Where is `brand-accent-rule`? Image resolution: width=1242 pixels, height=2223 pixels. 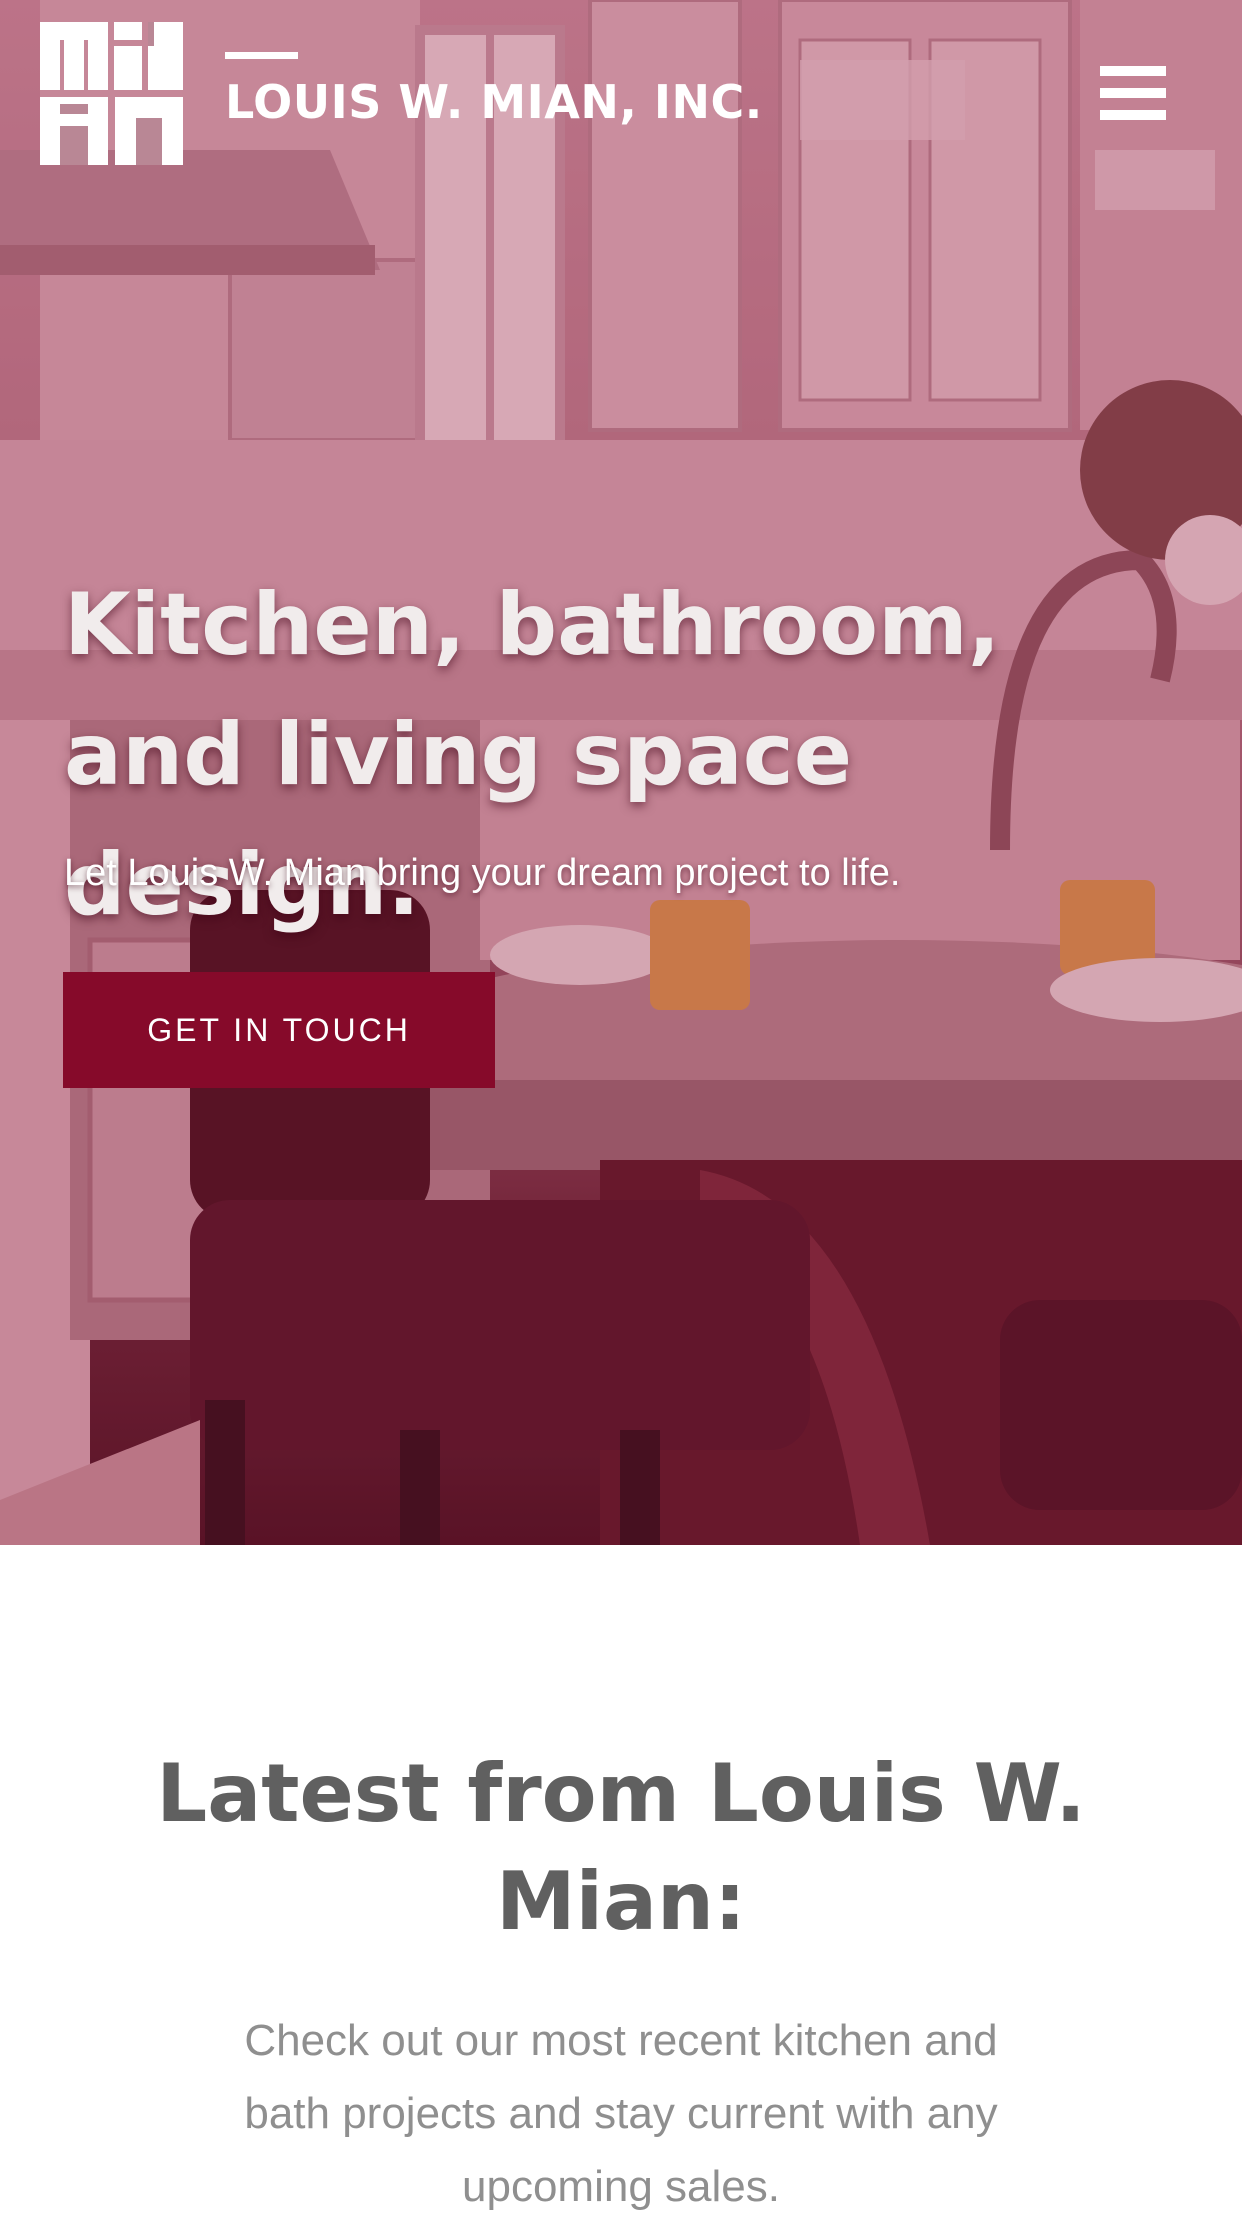 brand-accent-rule is located at coordinates (261, 55).